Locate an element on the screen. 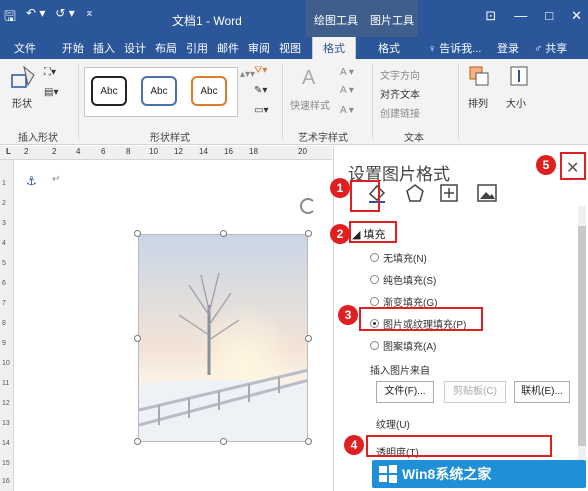 Image resolution: width=588 pixels, height=491 pixels. radio-none is located at coordinates (374, 257).